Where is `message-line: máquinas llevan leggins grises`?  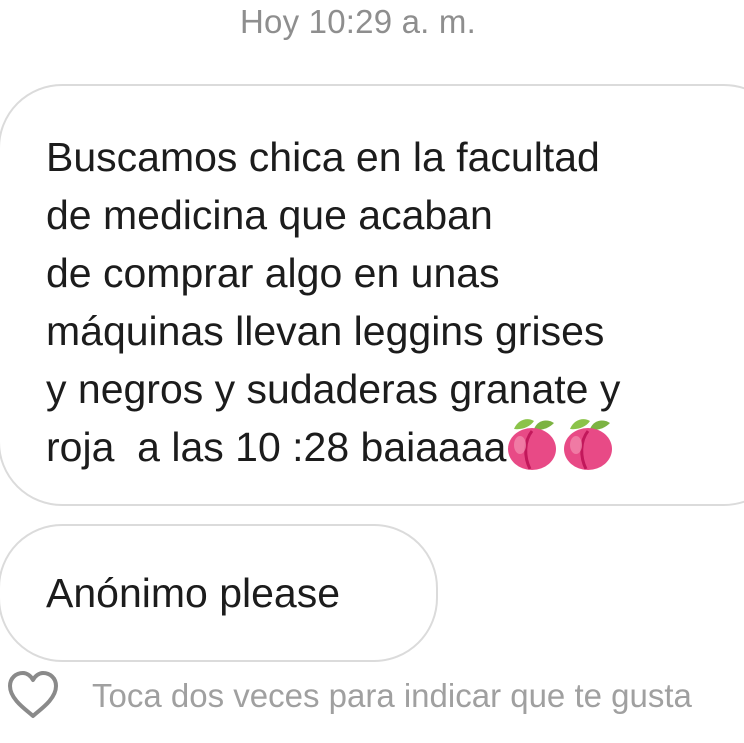 message-line: máquinas llevan leggins grises is located at coordinates (325, 331).